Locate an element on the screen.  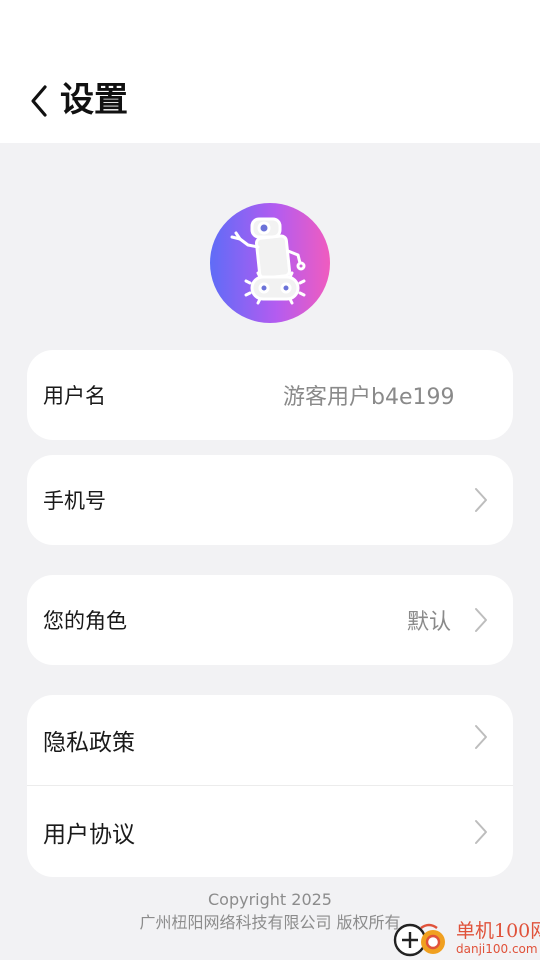
chevron-left-icon is located at coordinates (39, 101).